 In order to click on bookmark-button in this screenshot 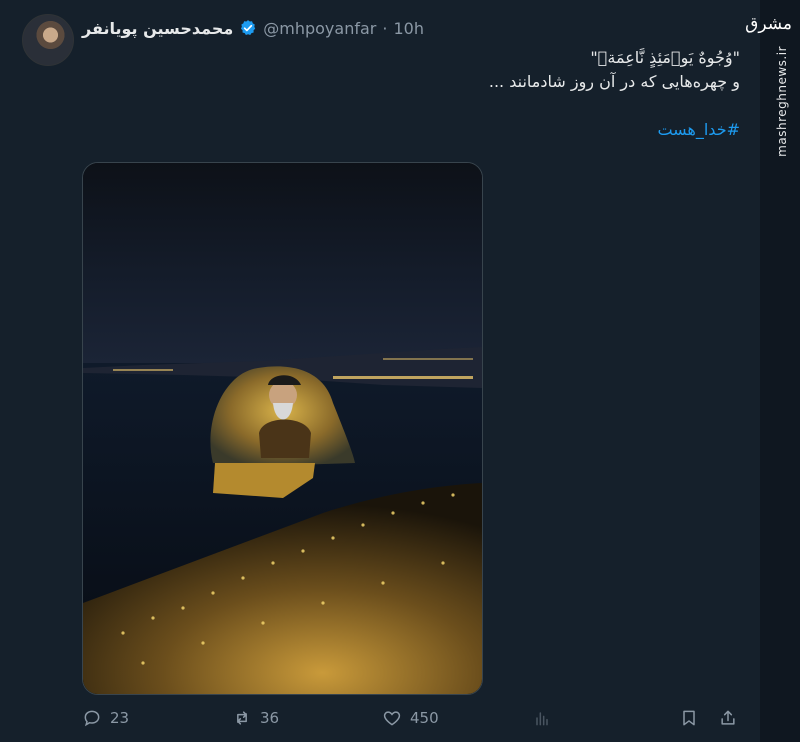, I will do `click(689, 718)`.